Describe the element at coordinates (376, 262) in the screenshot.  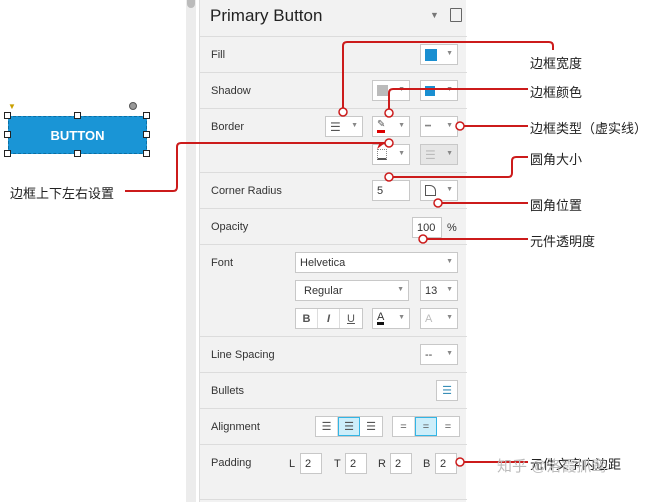
I see `font-family-select: Helvetica` at that location.